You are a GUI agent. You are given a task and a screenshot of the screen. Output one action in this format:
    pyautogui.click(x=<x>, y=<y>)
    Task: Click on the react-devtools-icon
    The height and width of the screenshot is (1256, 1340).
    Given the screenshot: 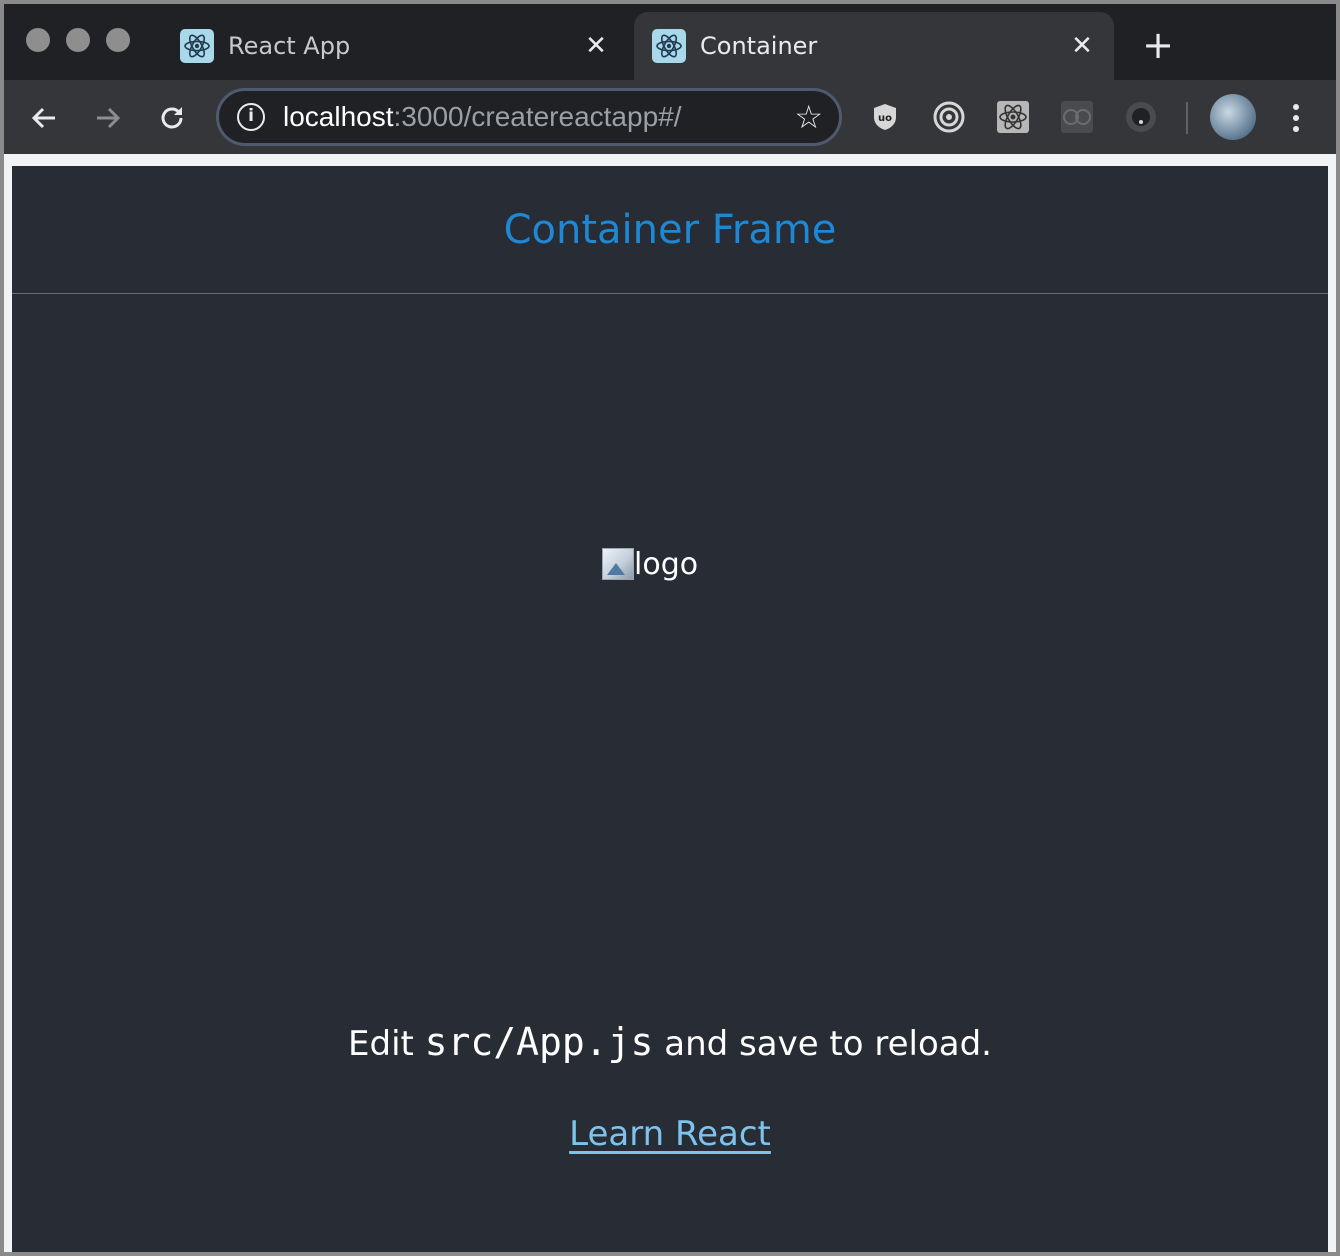 What is the action you would take?
    pyautogui.click(x=1013, y=117)
    